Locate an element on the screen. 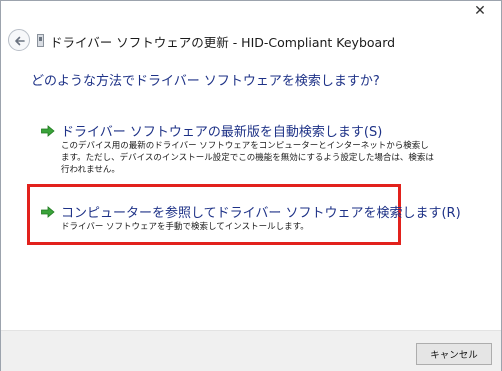  page-heading: どのような方法でドライバー ソフトウェアを検索しますか? is located at coordinates (205, 81).